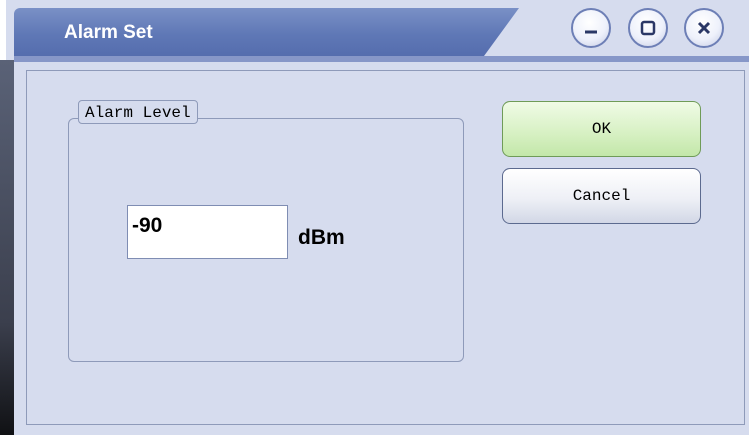 The width and height of the screenshot is (749, 435). What do you see at coordinates (138, 112) in the screenshot?
I see `alarm-level-group-label: Alarm Level` at bounding box center [138, 112].